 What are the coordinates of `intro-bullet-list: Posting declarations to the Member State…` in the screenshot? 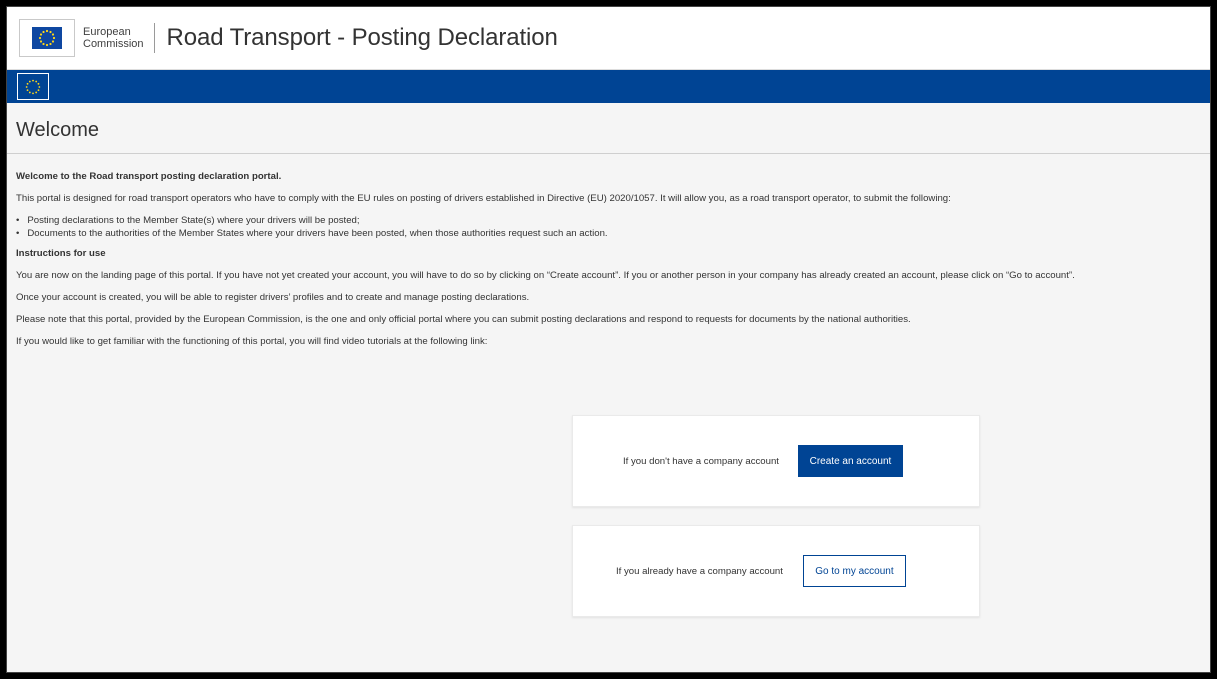 It's located at (613, 227).